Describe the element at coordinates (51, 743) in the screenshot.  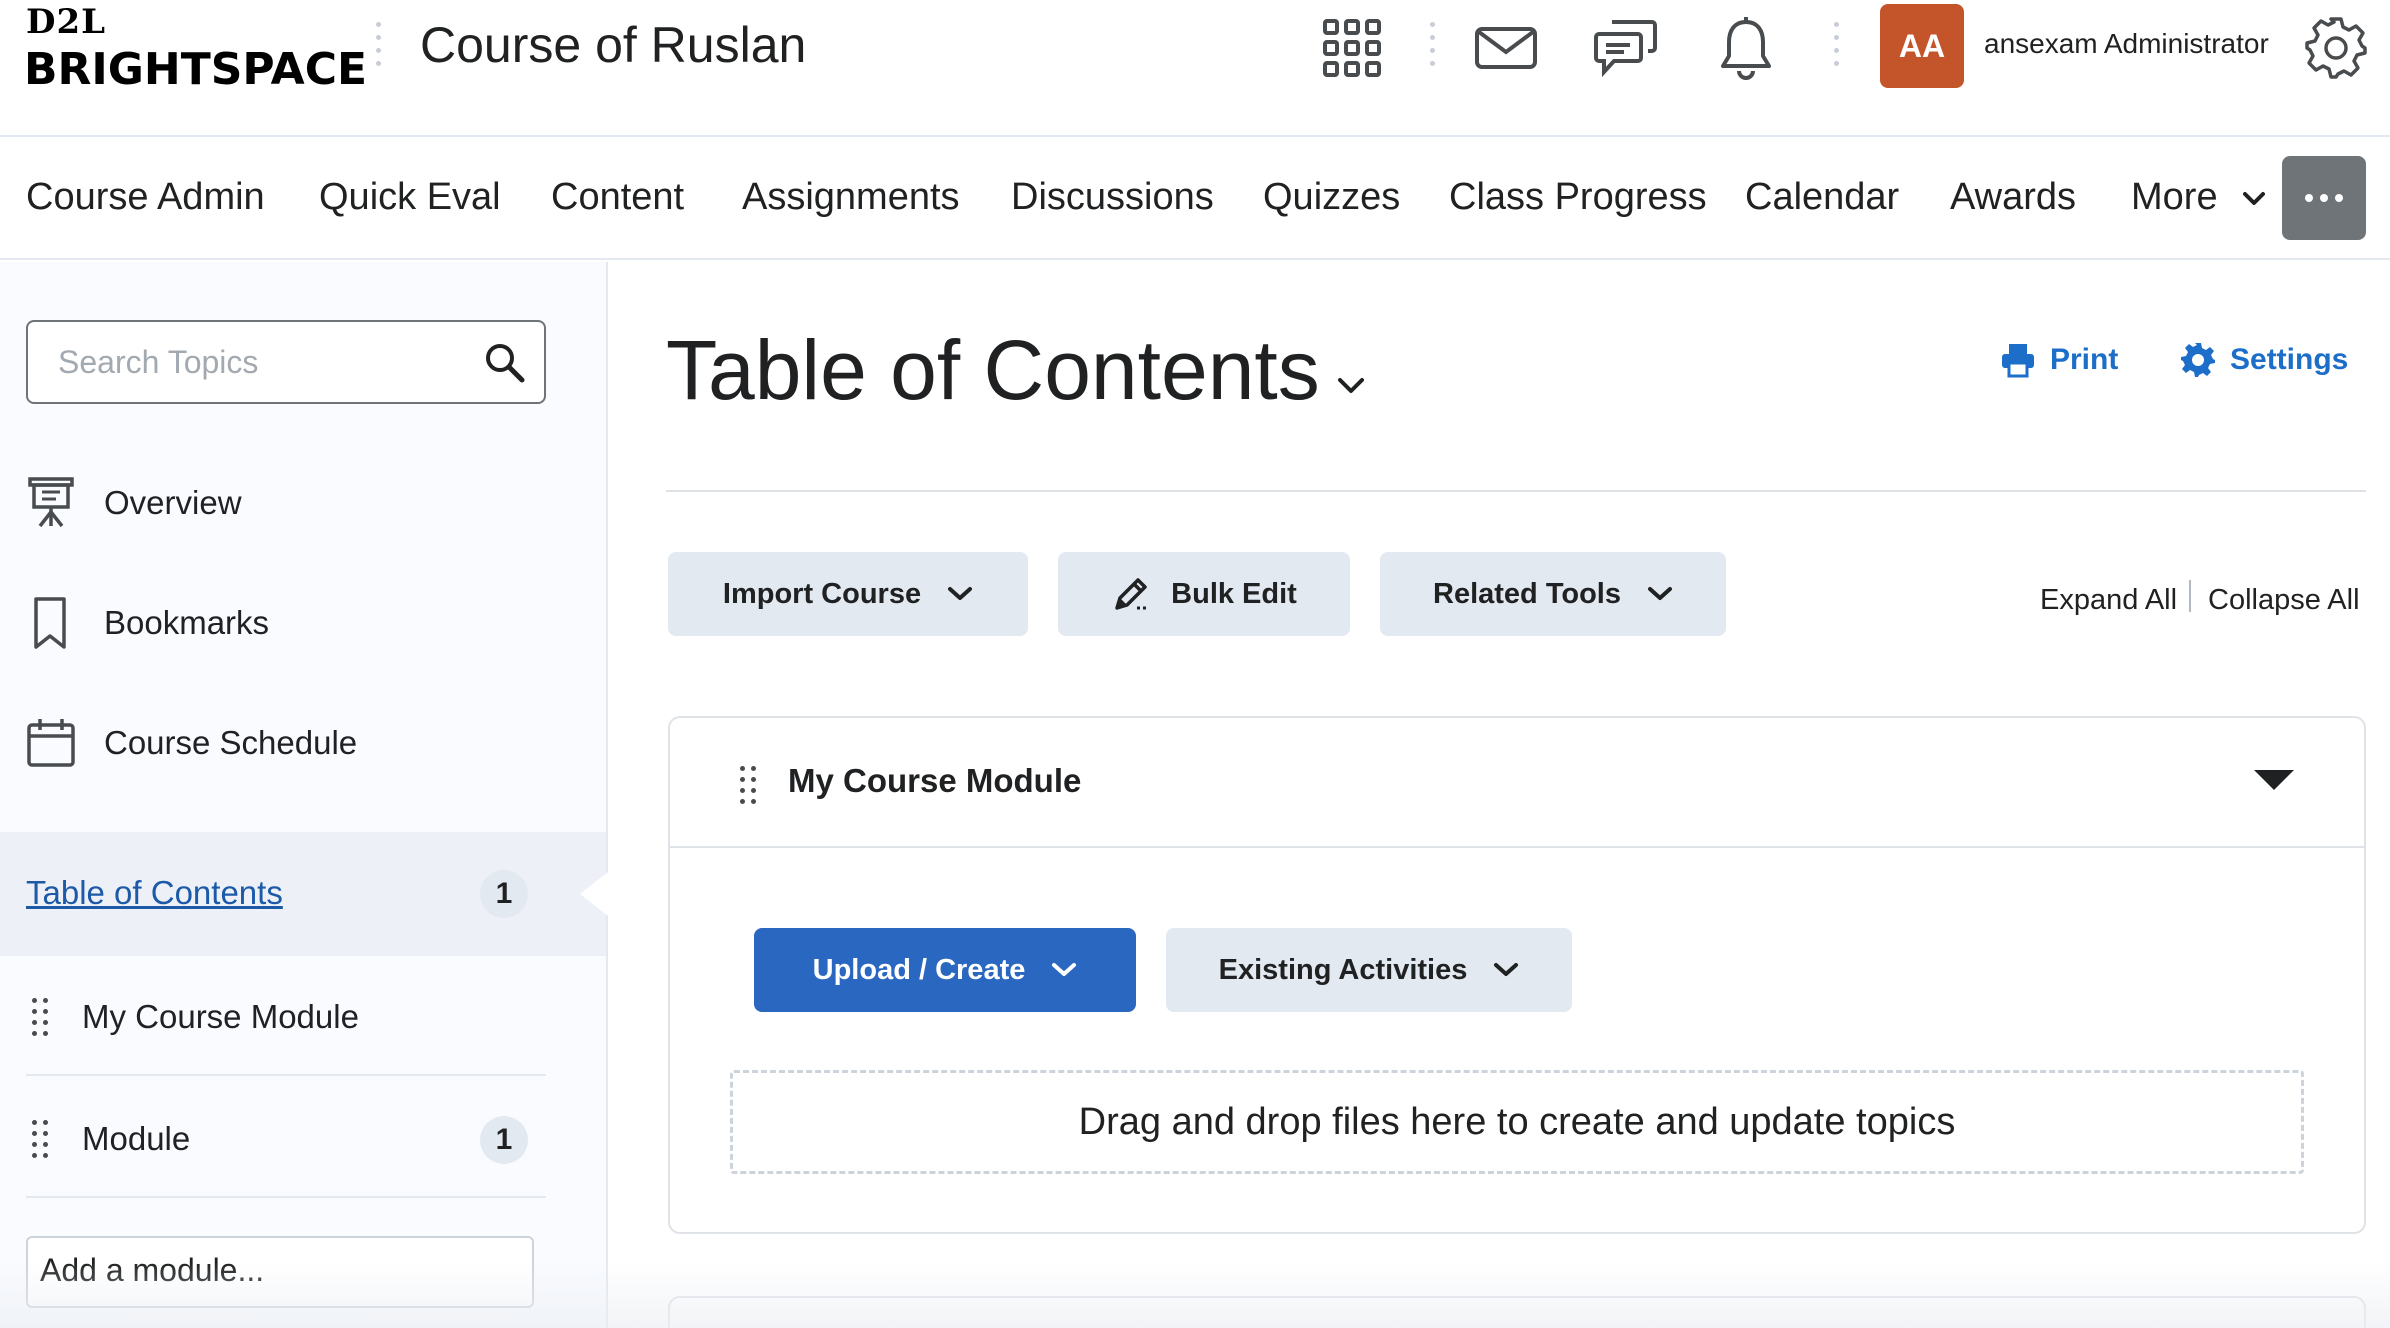
I see `calendar-icon` at that location.